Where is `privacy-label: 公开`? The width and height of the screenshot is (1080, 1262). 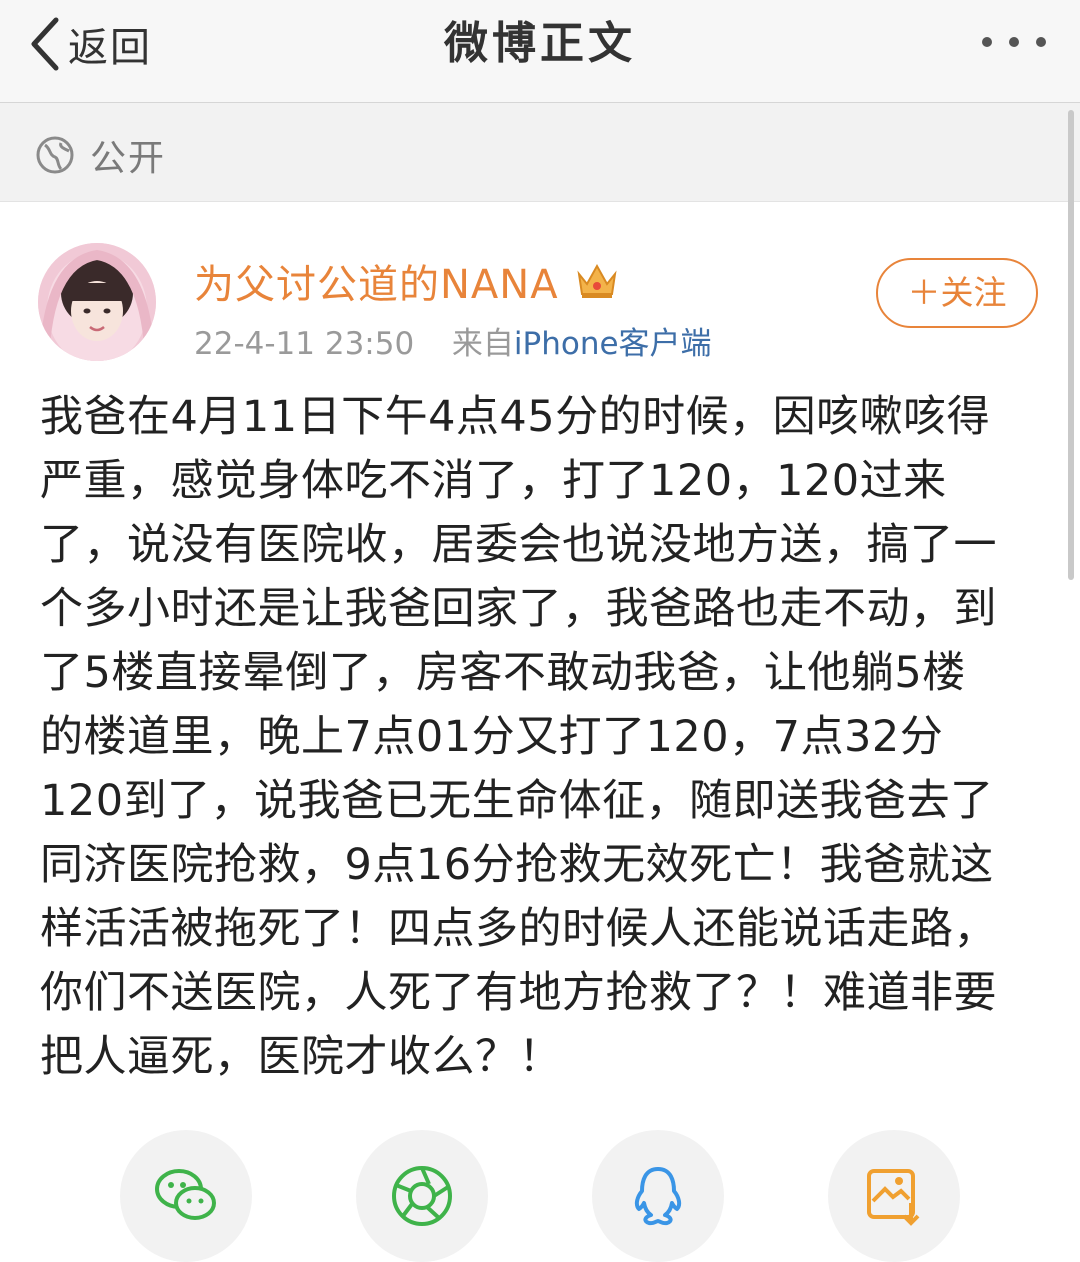 privacy-label: 公开 is located at coordinates (128, 158).